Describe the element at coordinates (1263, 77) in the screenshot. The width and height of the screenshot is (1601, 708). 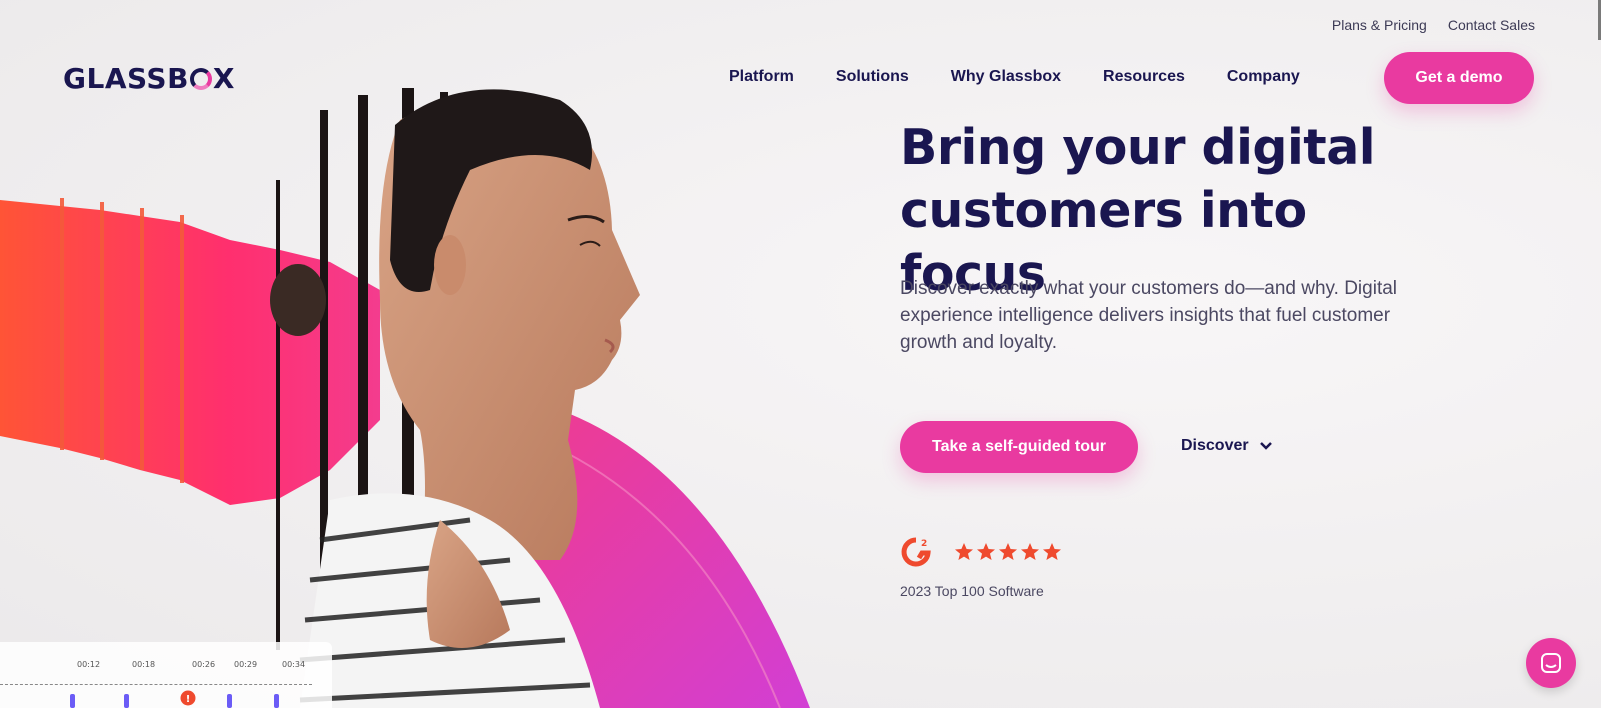
I see `nav-item-company: Company` at that location.